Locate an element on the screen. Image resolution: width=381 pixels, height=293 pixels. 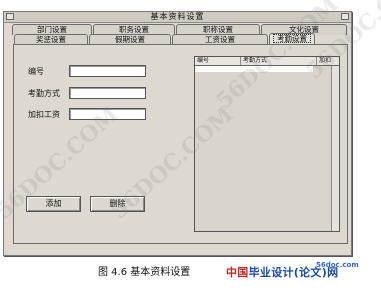
attendance-type-field is located at coordinates (107, 93).